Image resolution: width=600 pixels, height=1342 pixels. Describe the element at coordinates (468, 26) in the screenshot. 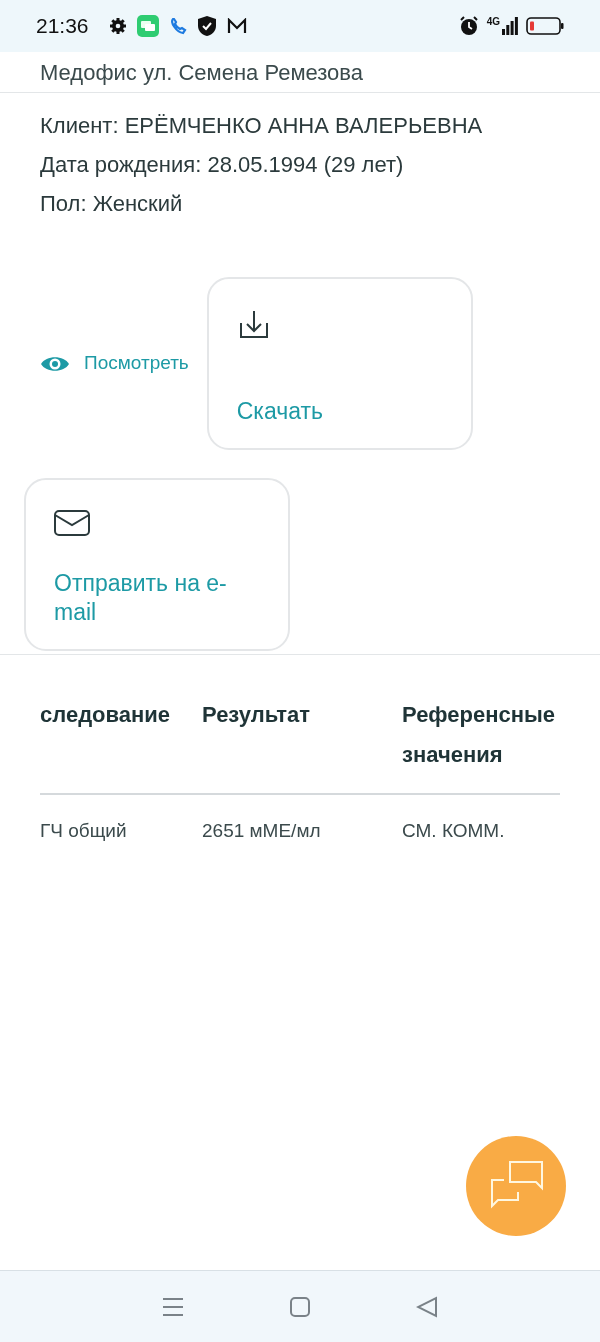

I see `alarm-icon` at that location.